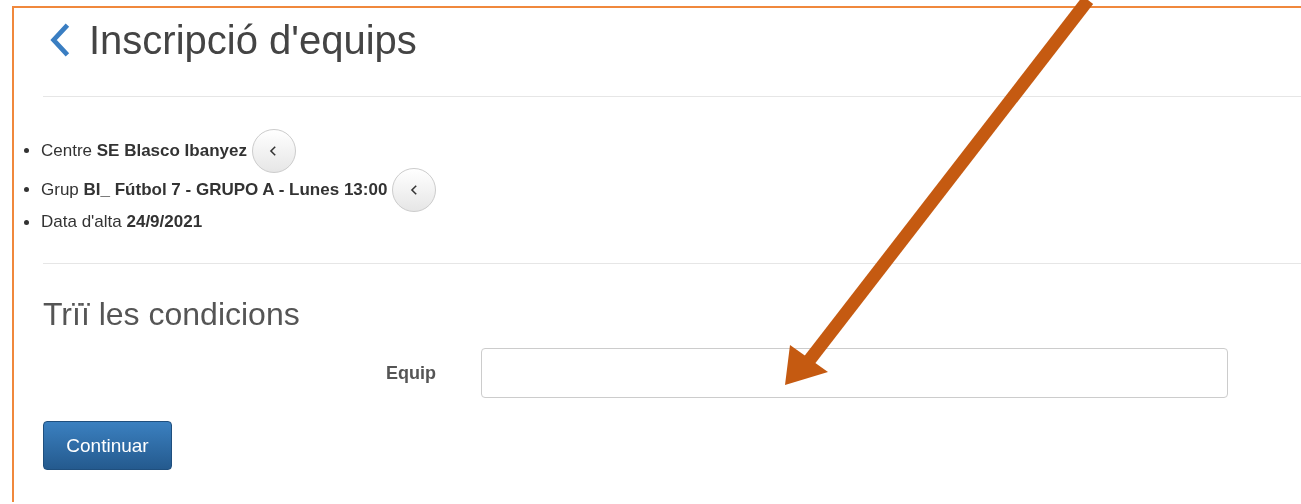  What do you see at coordinates (410, 373) in the screenshot?
I see `field-label: Equip` at bounding box center [410, 373].